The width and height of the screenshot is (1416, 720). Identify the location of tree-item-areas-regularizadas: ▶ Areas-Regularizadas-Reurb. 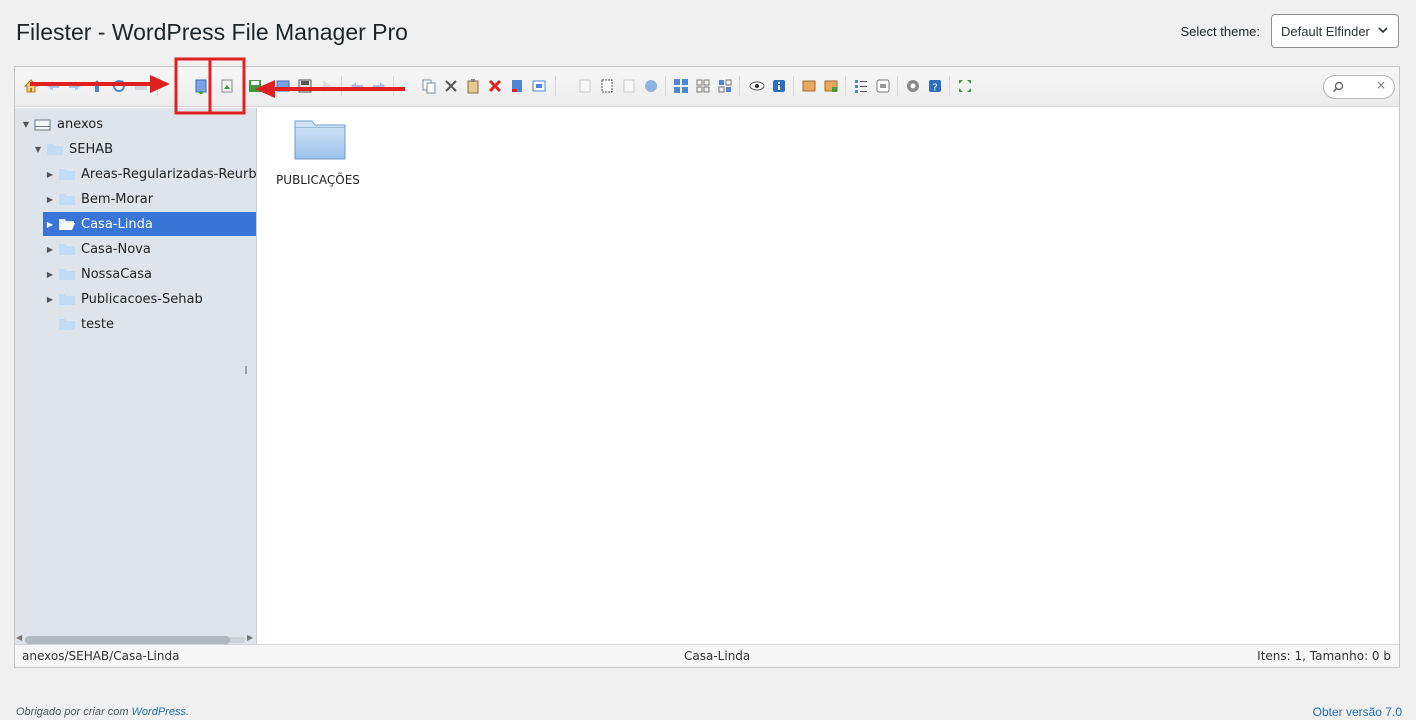
(151, 174).